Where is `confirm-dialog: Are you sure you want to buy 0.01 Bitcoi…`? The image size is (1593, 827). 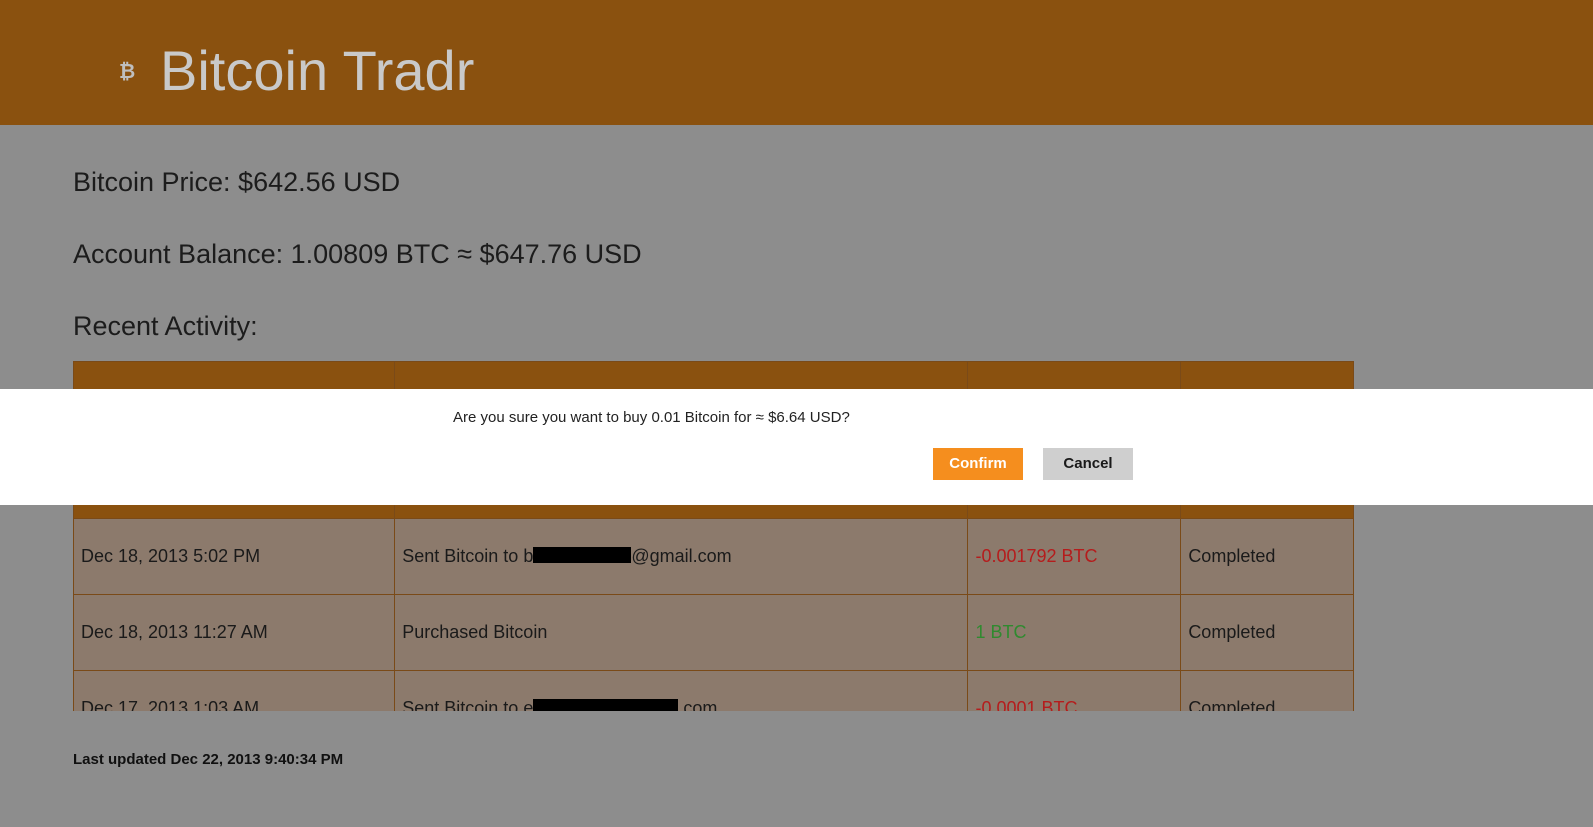
confirm-dialog: Are you sure you want to buy 0.01 Bitcoi… is located at coordinates (796, 447).